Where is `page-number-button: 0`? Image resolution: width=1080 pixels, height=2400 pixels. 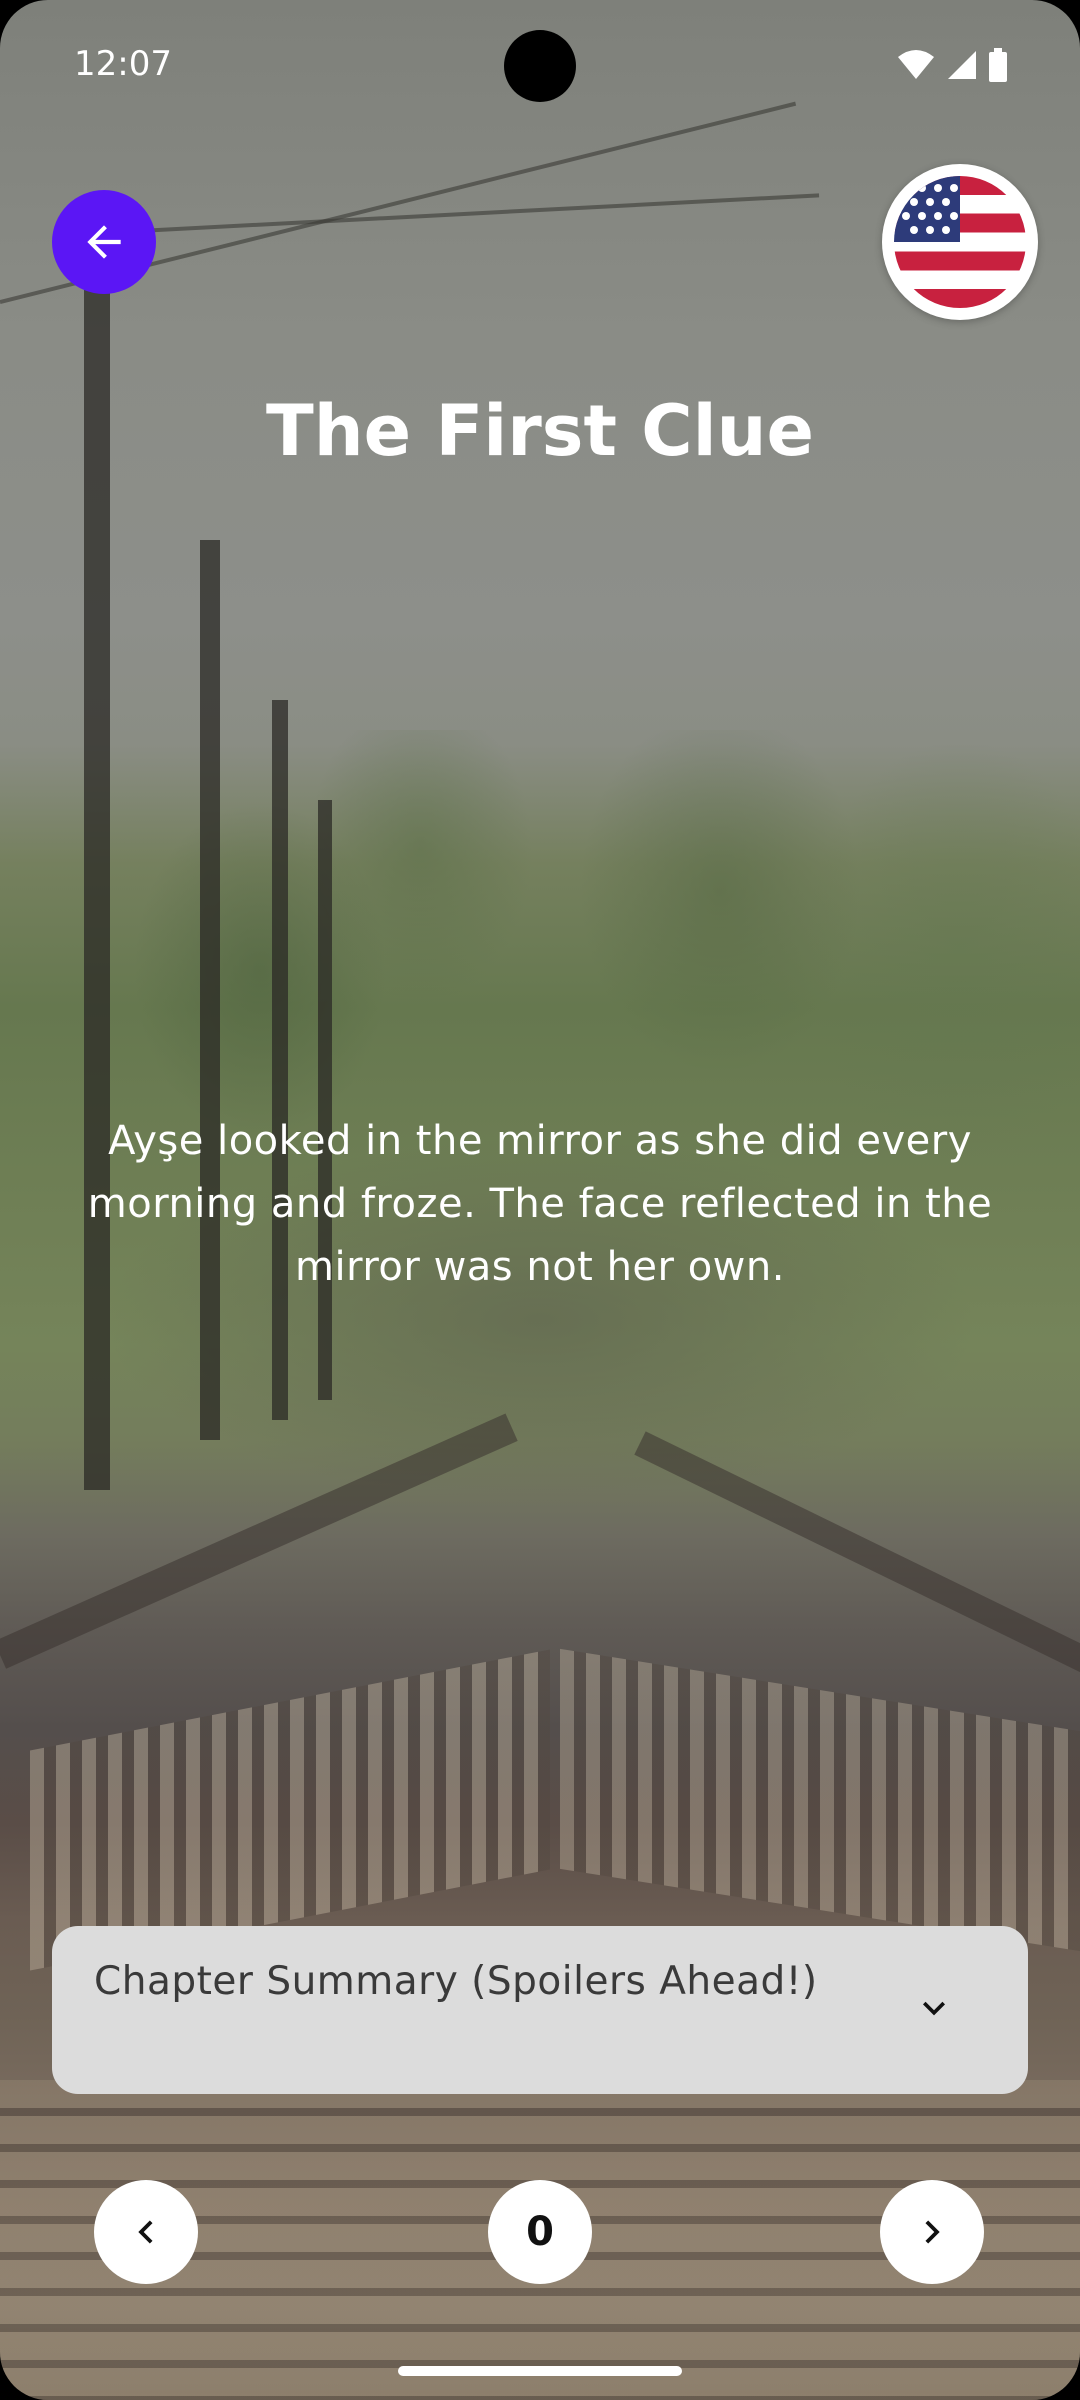
page-number-button: 0 is located at coordinates (540, 2232).